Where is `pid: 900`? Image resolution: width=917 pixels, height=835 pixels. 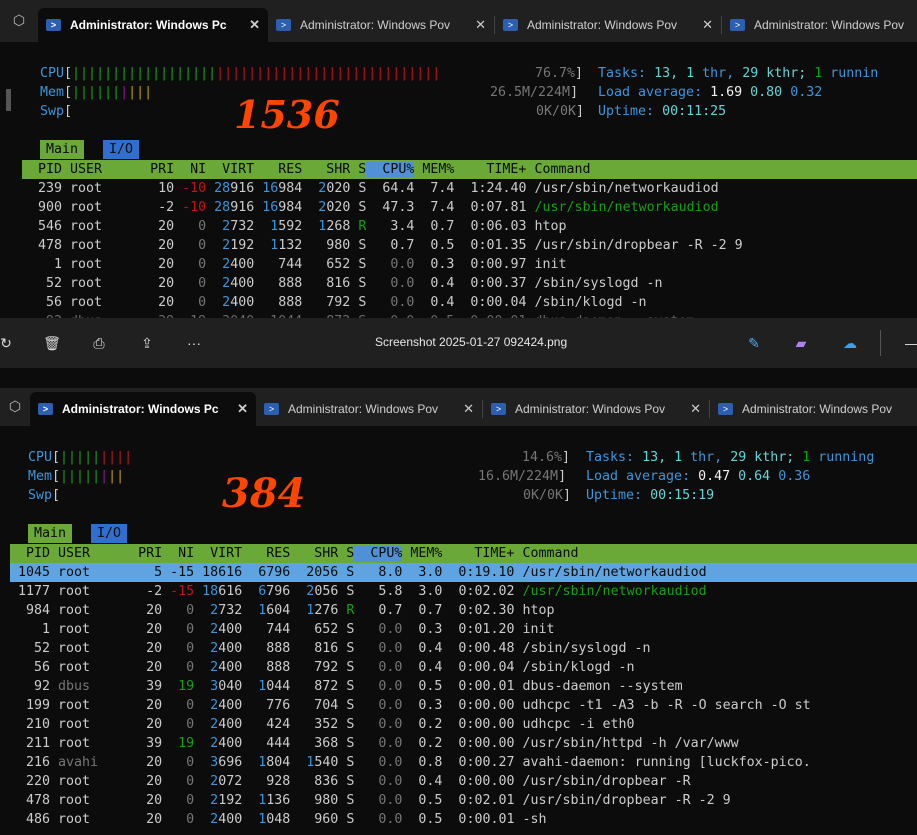
pid: 900 is located at coordinates (42, 207).